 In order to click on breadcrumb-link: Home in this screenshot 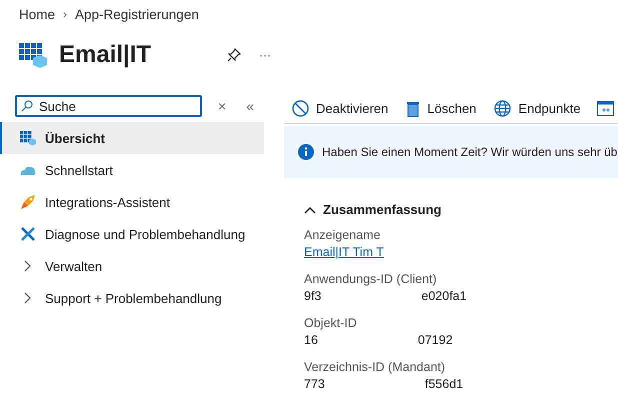, I will do `click(37, 14)`.